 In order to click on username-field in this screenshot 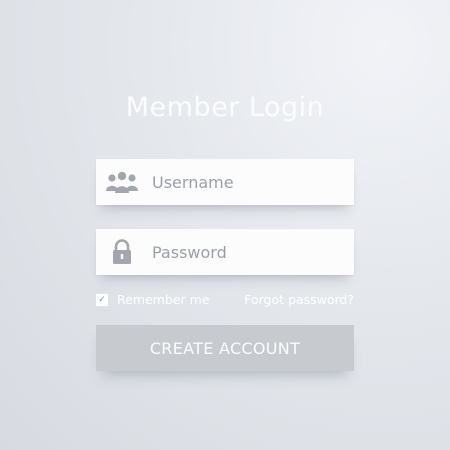, I will do `click(225, 182)`.